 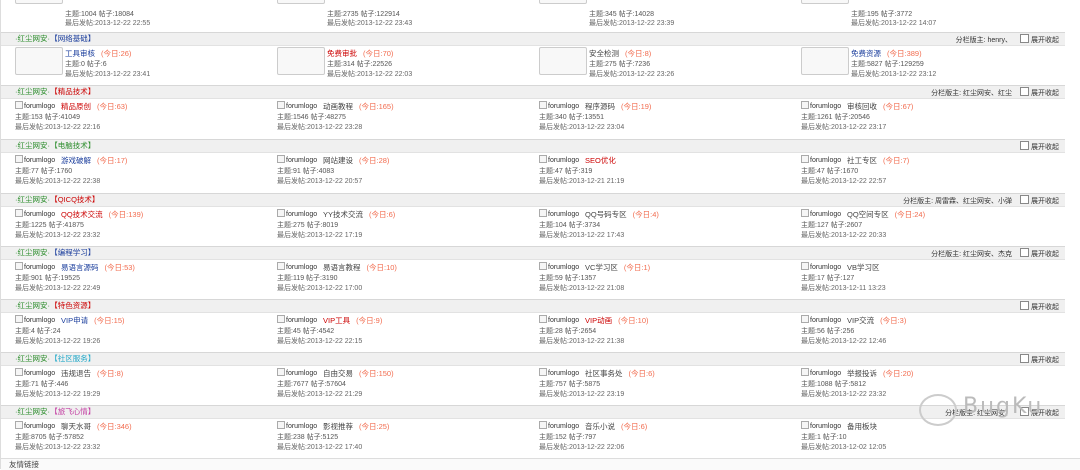 I want to click on forum-last-post: 最后发帖:2013-12-22 17:40, so click(x=319, y=447).